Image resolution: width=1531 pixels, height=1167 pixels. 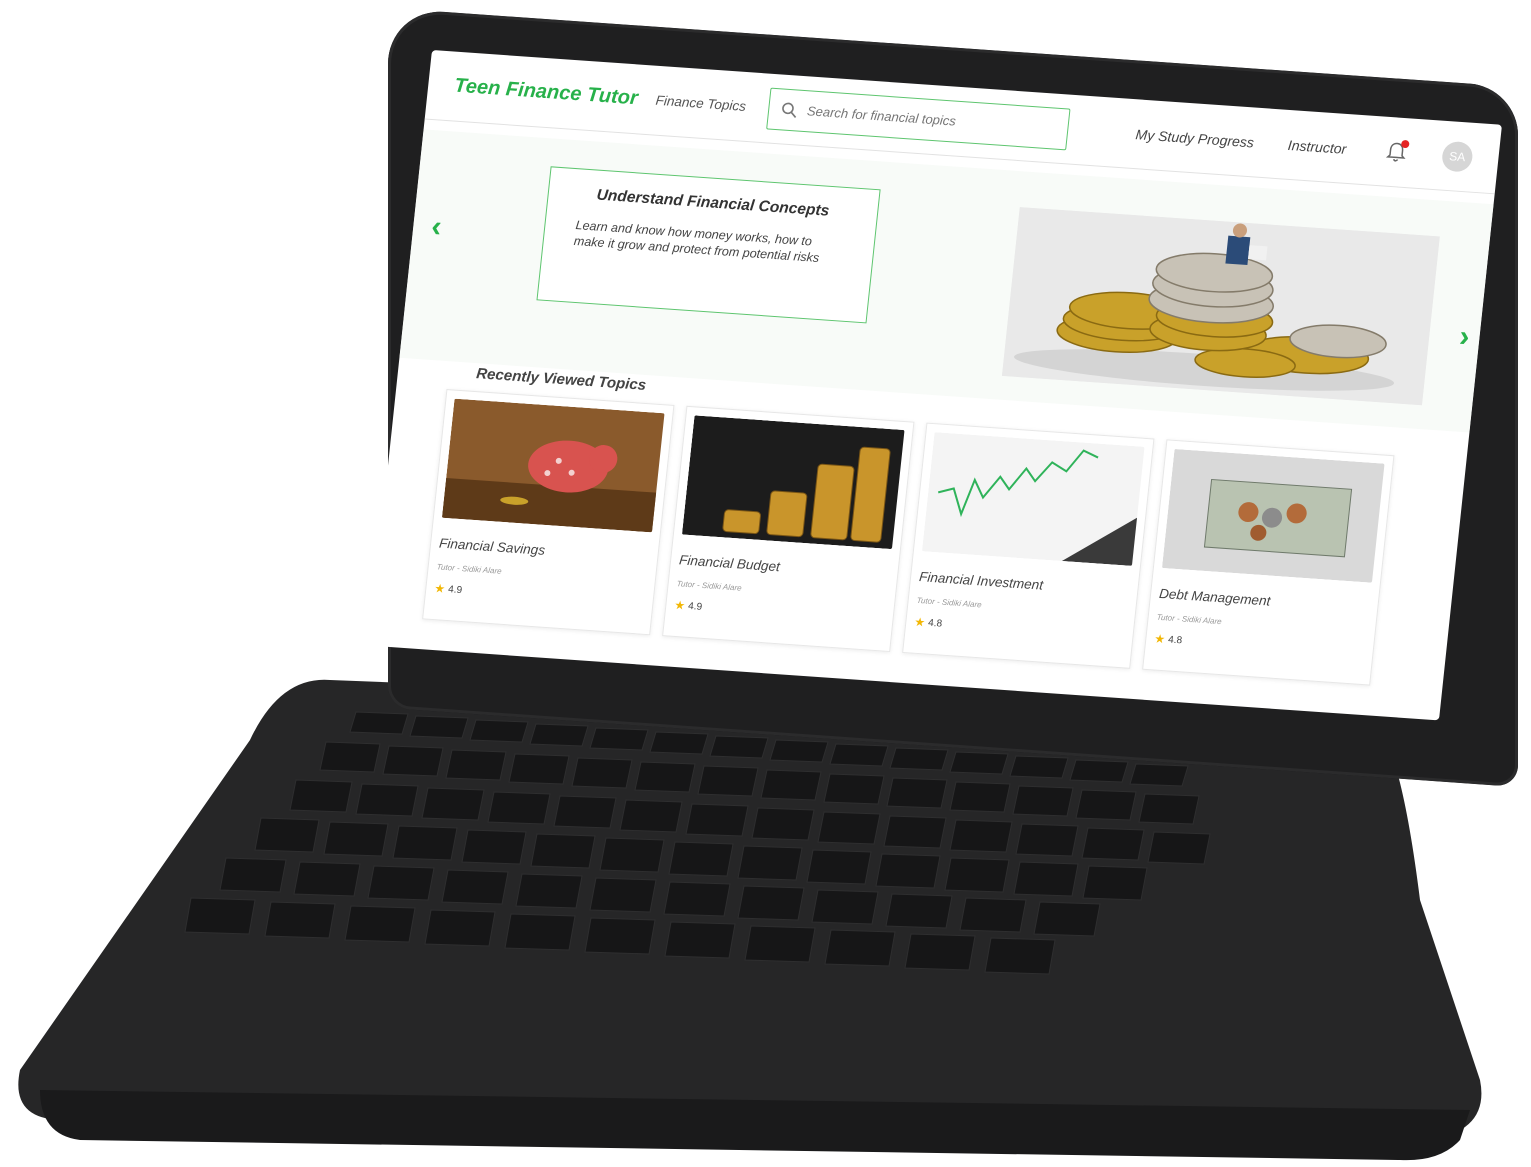 I want to click on topic-title: Financial Investment, so click(x=981, y=581).